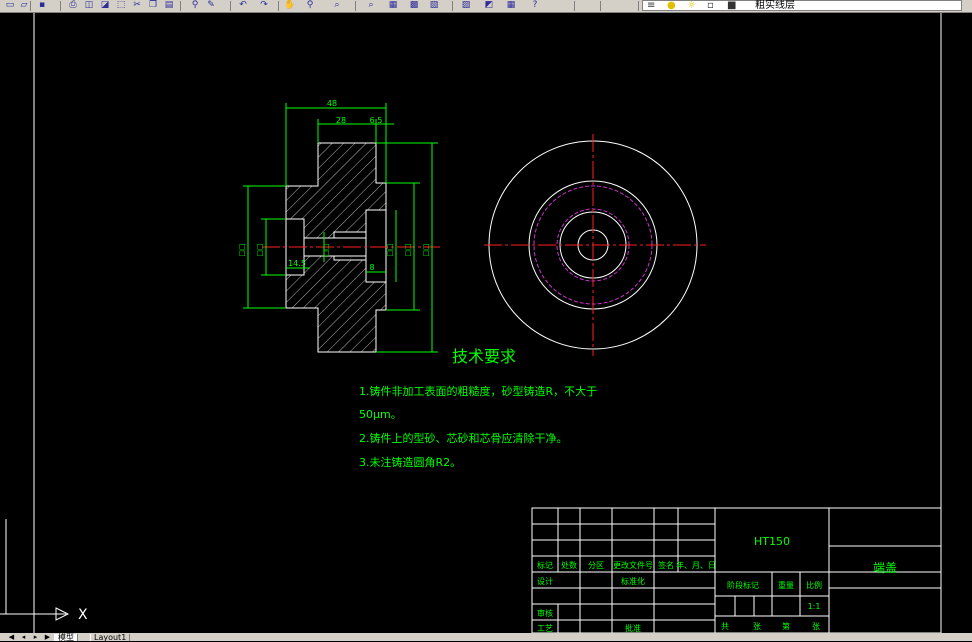 The image size is (972, 642). What do you see at coordinates (341, 120) in the screenshot?
I see `dim-28-label: 28` at bounding box center [341, 120].